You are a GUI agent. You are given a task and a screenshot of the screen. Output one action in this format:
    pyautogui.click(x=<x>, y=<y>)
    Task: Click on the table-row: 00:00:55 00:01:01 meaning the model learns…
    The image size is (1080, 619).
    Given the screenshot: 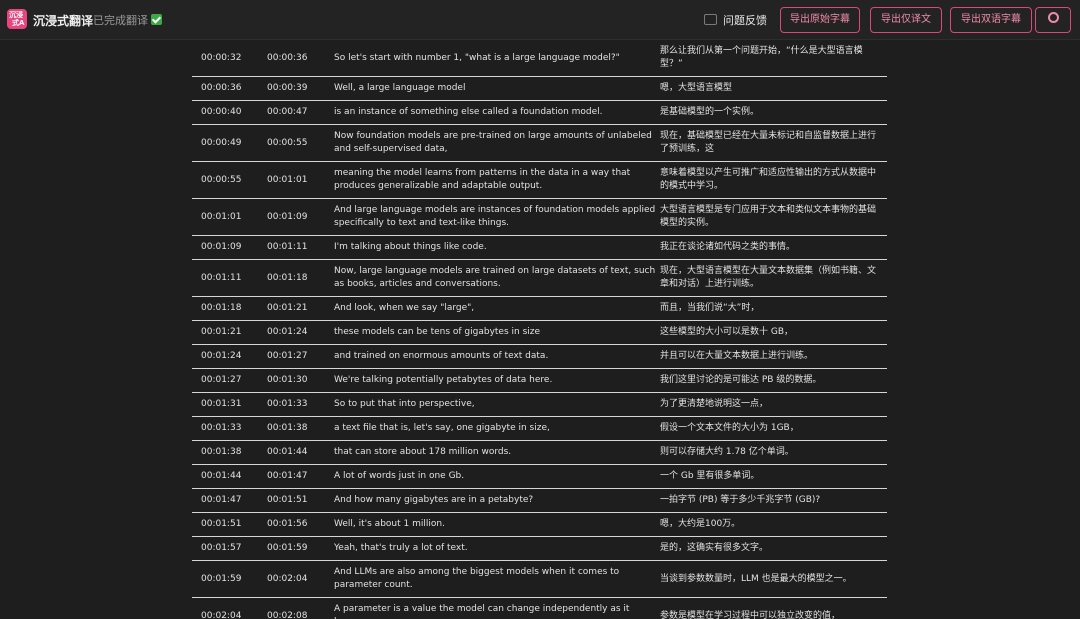 What is the action you would take?
    pyautogui.click(x=539, y=180)
    